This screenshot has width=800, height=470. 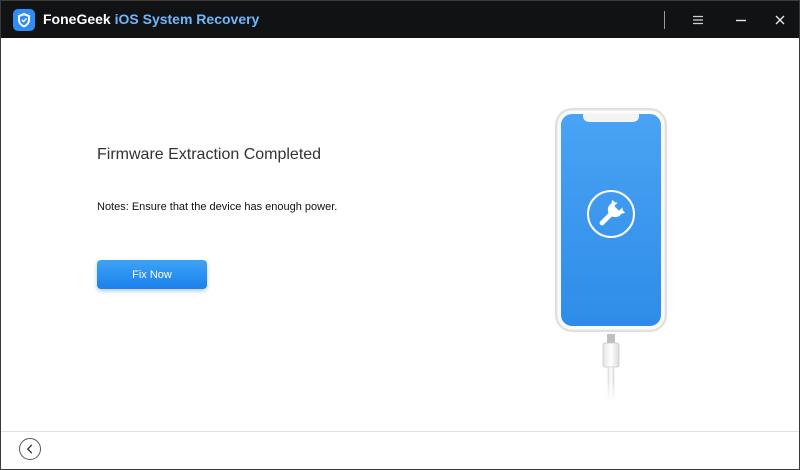 I want to click on menu-icon, so click(x=698, y=20).